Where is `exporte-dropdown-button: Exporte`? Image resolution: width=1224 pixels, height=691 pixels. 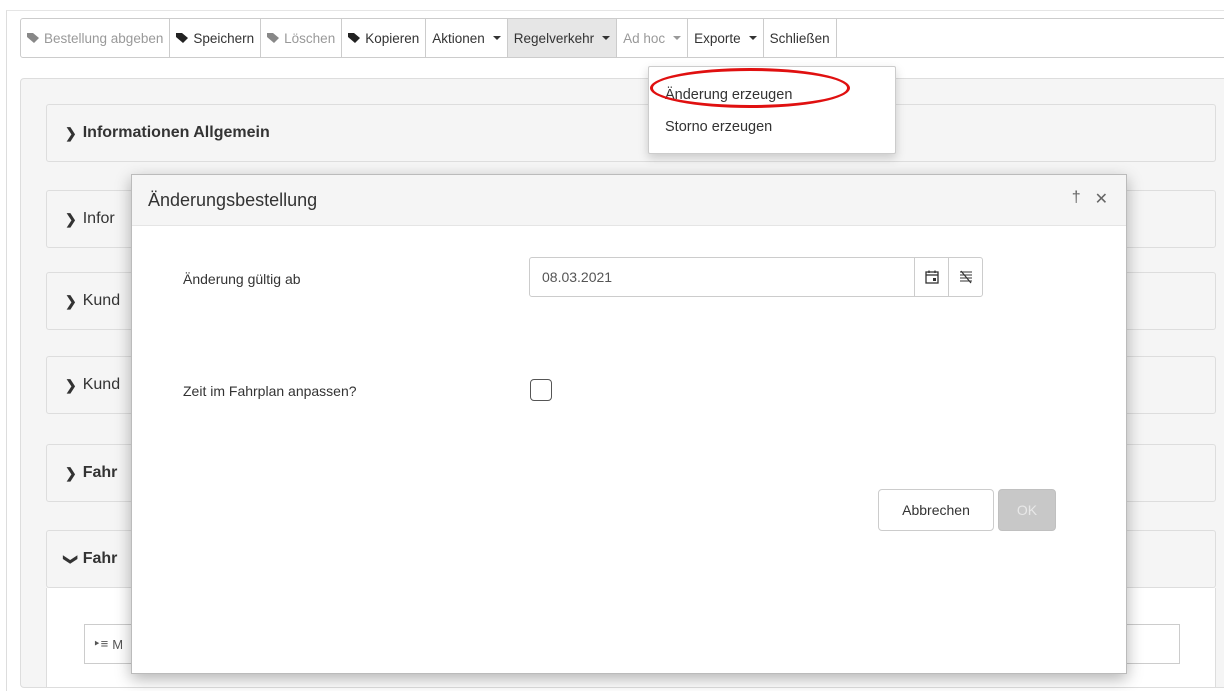
exporte-dropdown-button: Exporte is located at coordinates (726, 38).